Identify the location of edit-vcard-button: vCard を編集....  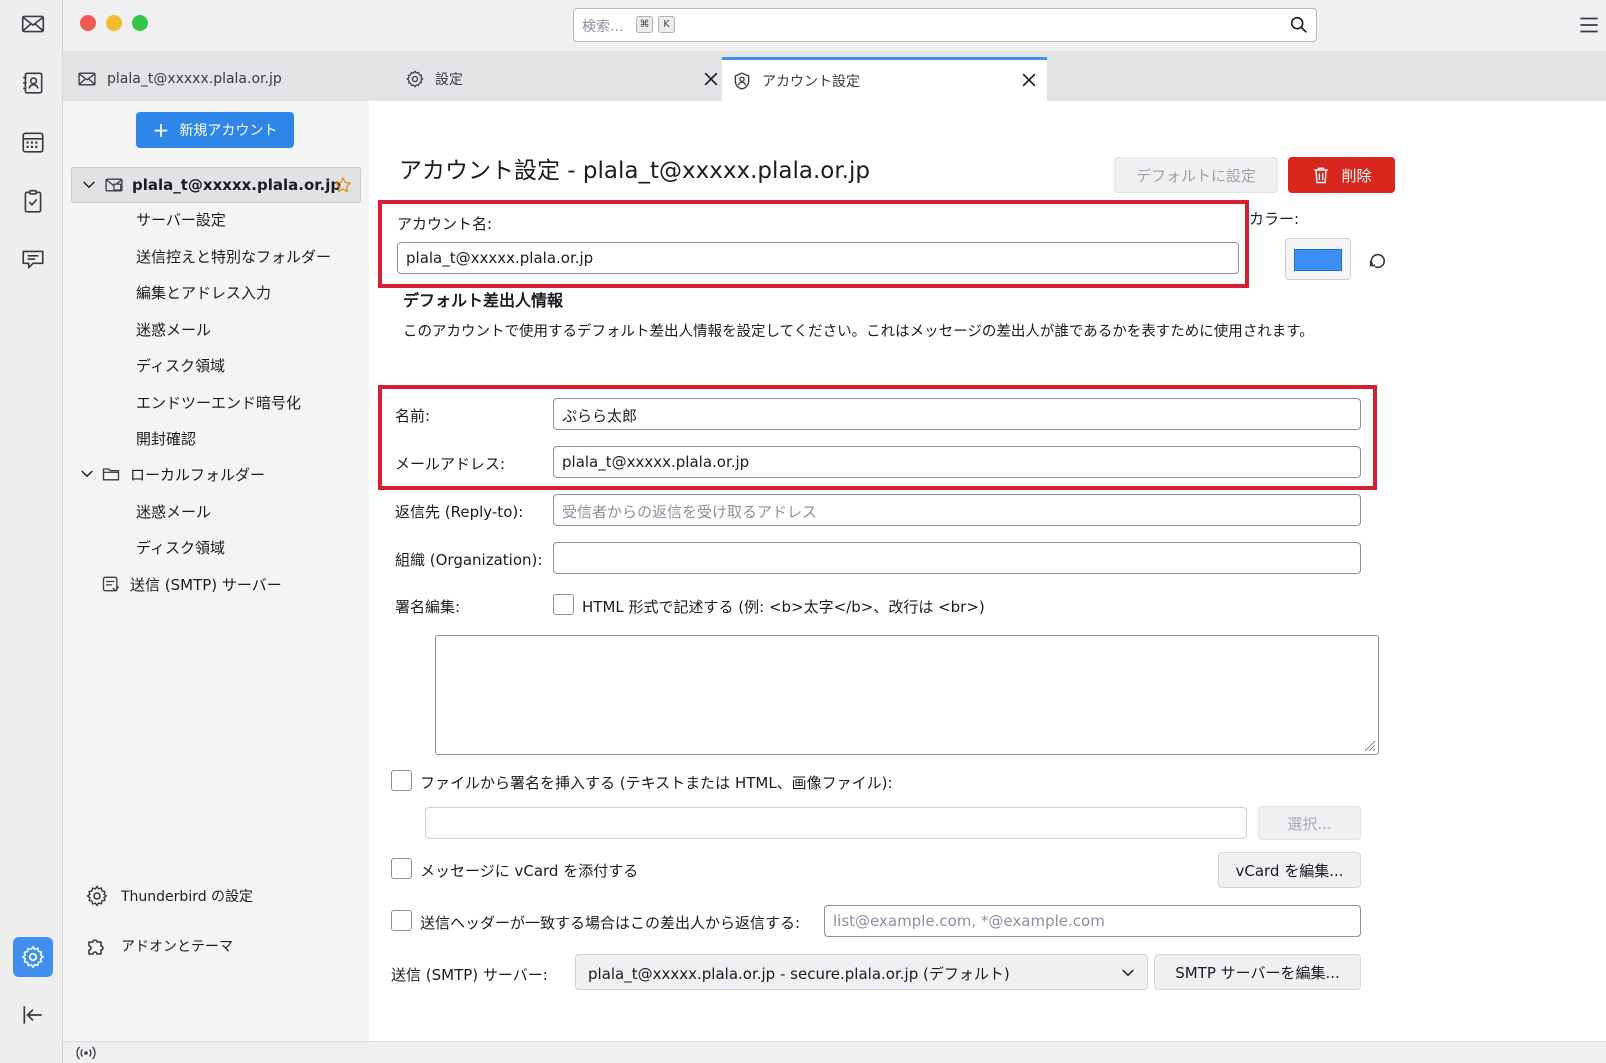
(1289, 870).